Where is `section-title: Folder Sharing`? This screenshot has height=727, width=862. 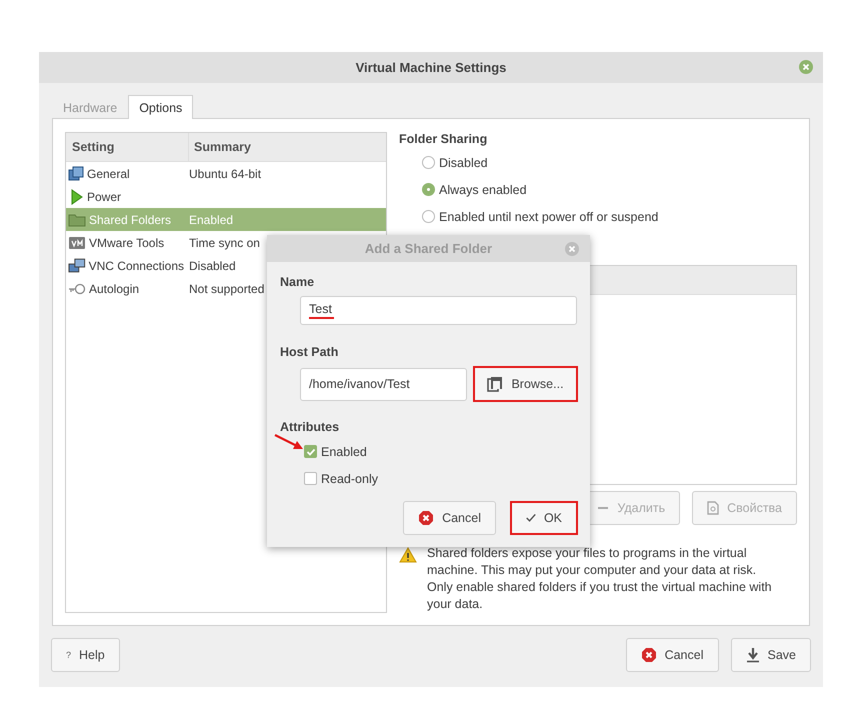 section-title: Folder Sharing is located at coordinates (443, 139).